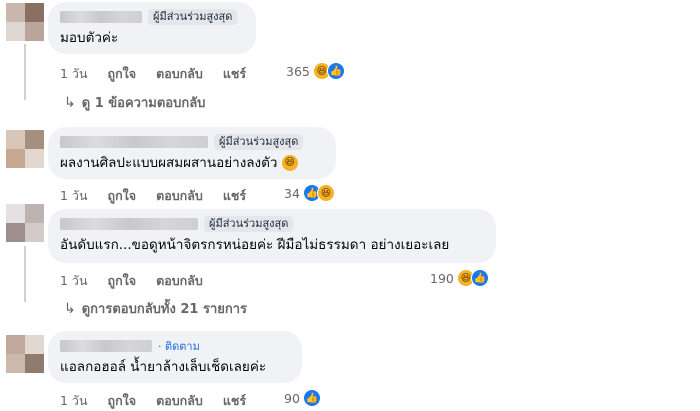  Describe the element at coordinates (459, 278) in the screenshot. I see `reaction-summary: 190 😆 👍` at that location.